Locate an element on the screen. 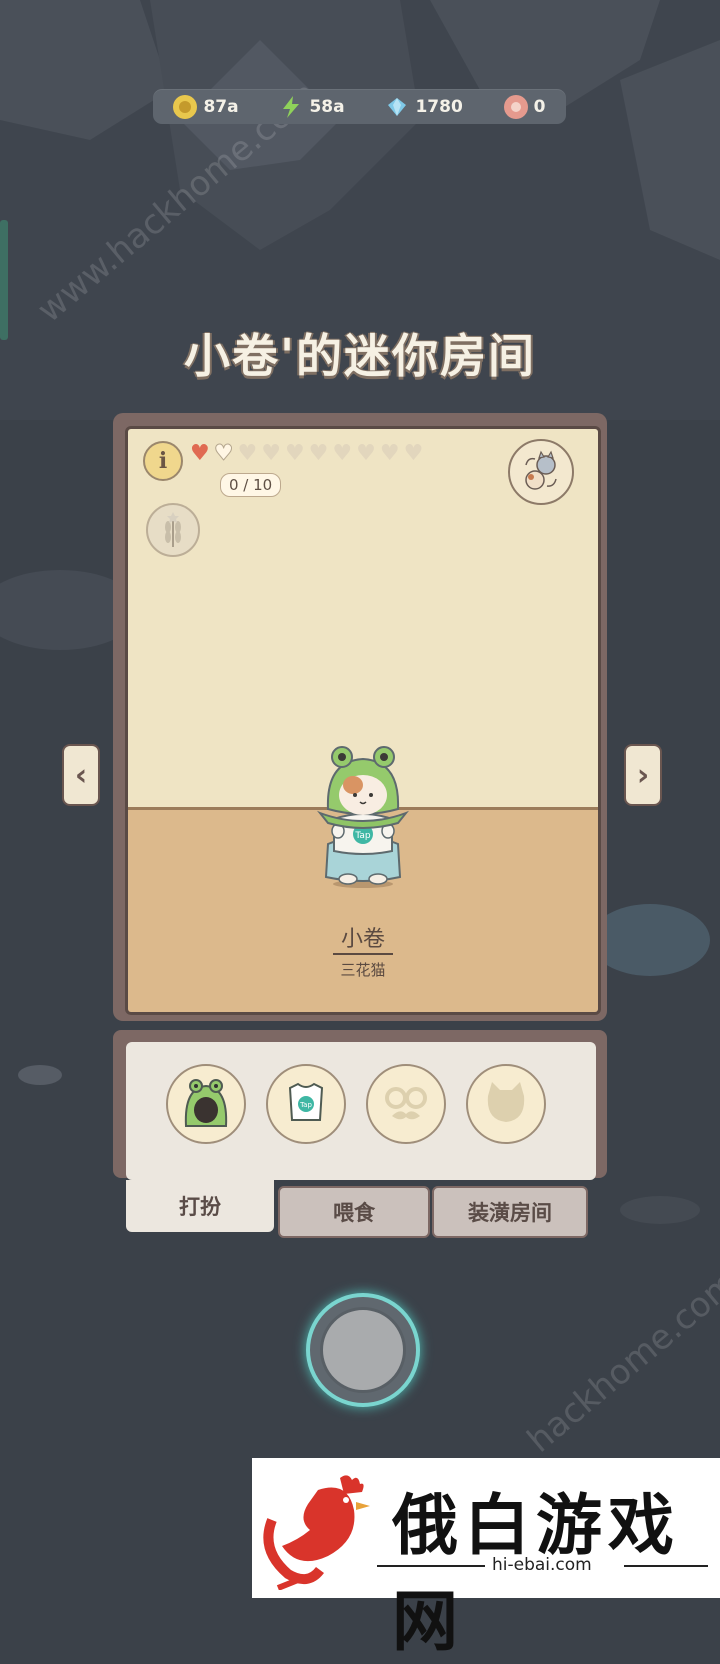  item-slot-face is located at coordinates (406, 1104).